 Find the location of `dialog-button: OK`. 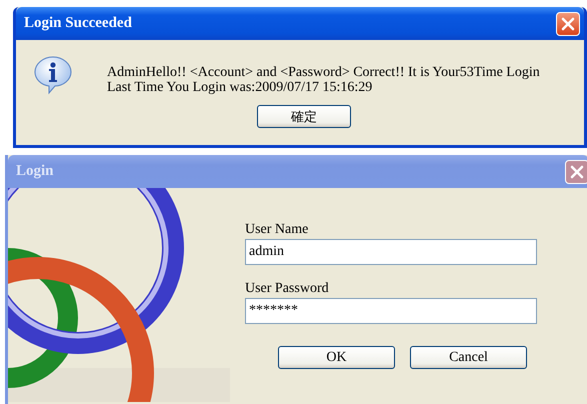

dialog-button: OK is located at coordinates (336, 357).